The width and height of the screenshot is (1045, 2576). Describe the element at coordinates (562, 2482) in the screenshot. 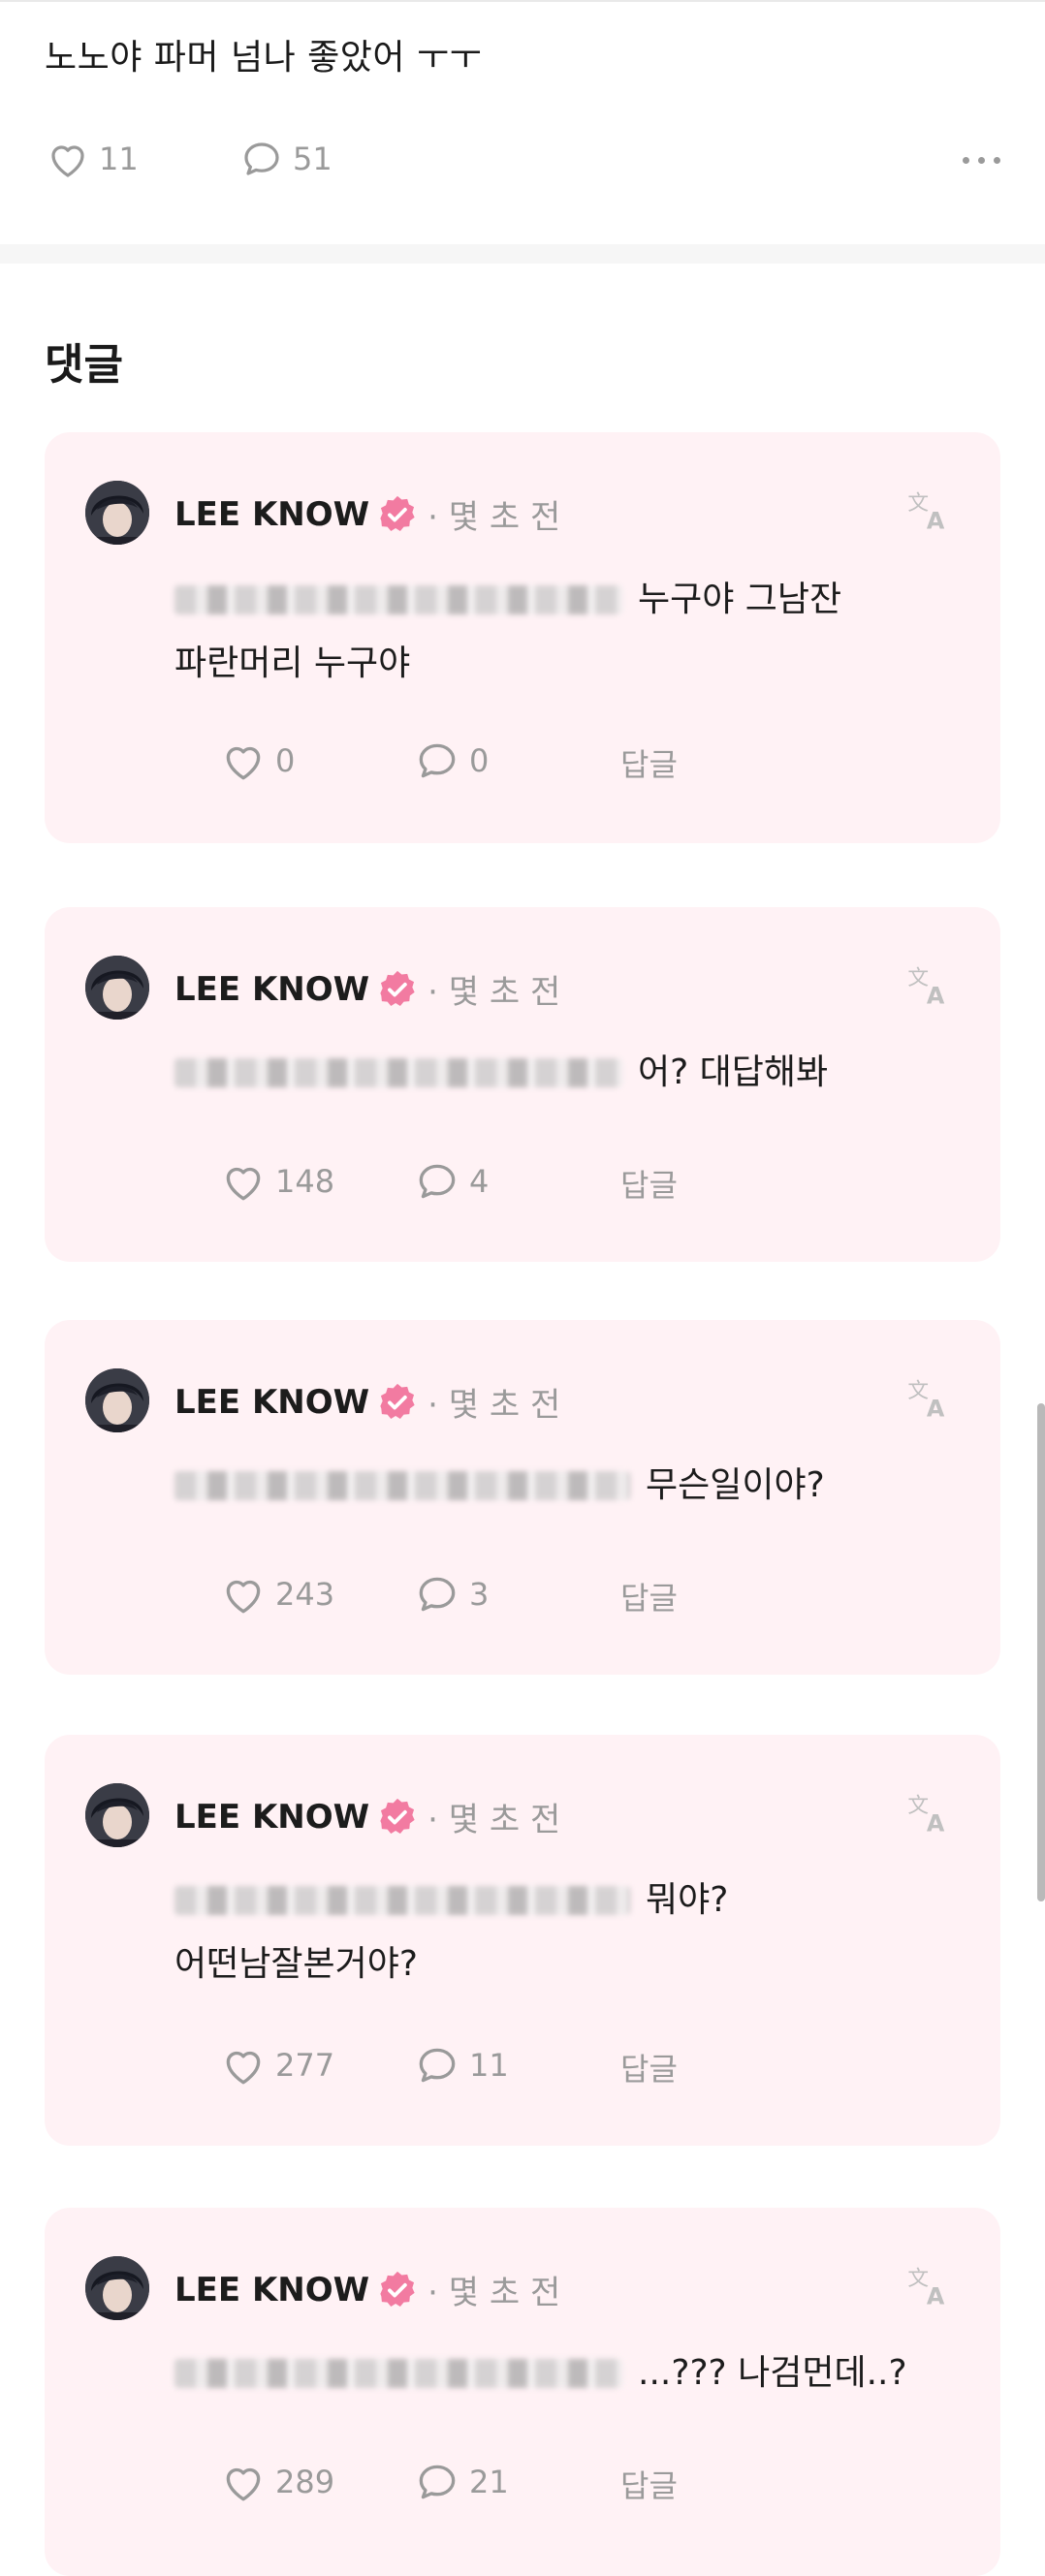

I see `comment-actions: 289 21 답글` at that location.